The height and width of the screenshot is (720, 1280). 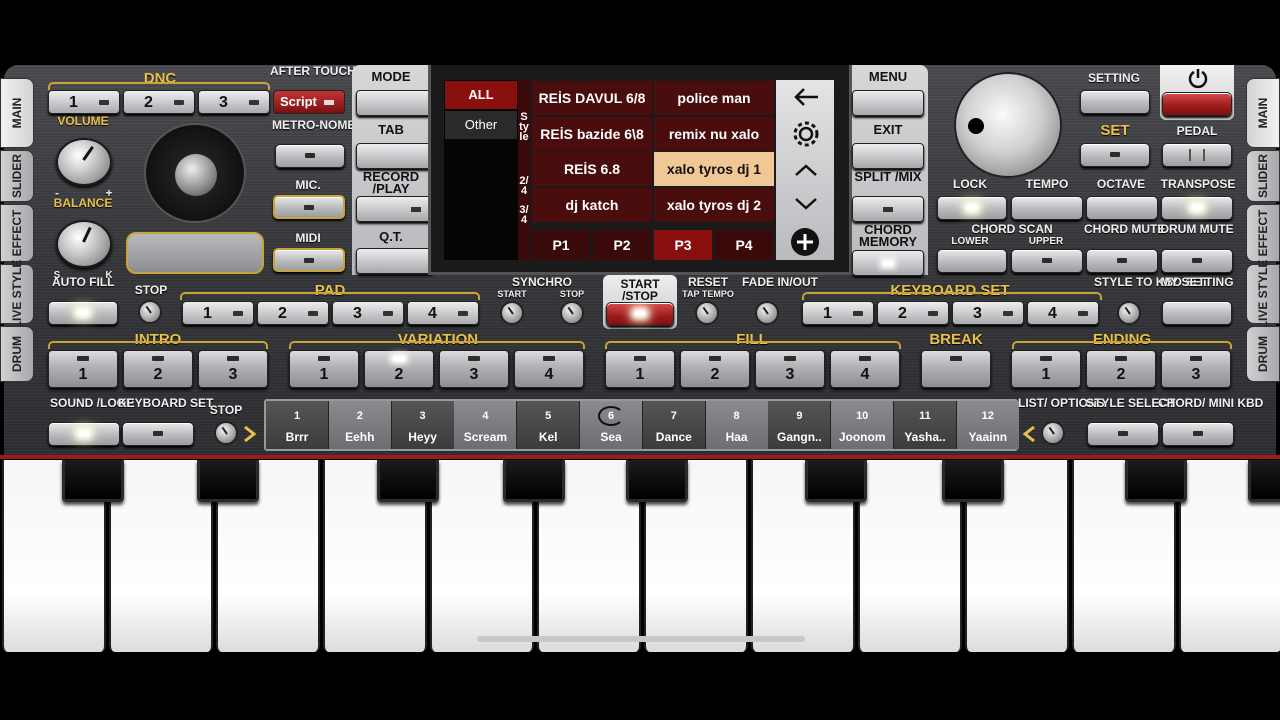 What do you see at coordinates (888, 156) in the screenshot?
I see `exit-button` at bounding box center [888, 156].